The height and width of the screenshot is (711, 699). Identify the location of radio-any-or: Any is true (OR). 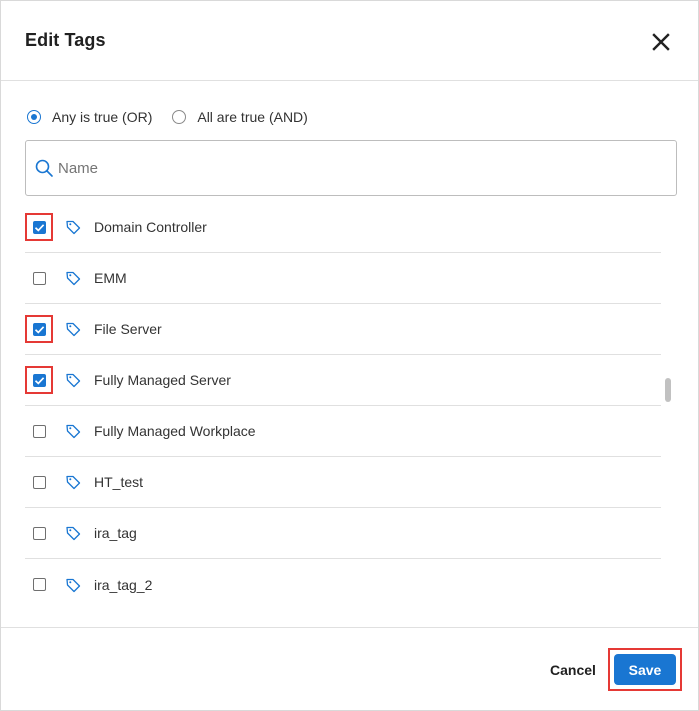
(89, 117).